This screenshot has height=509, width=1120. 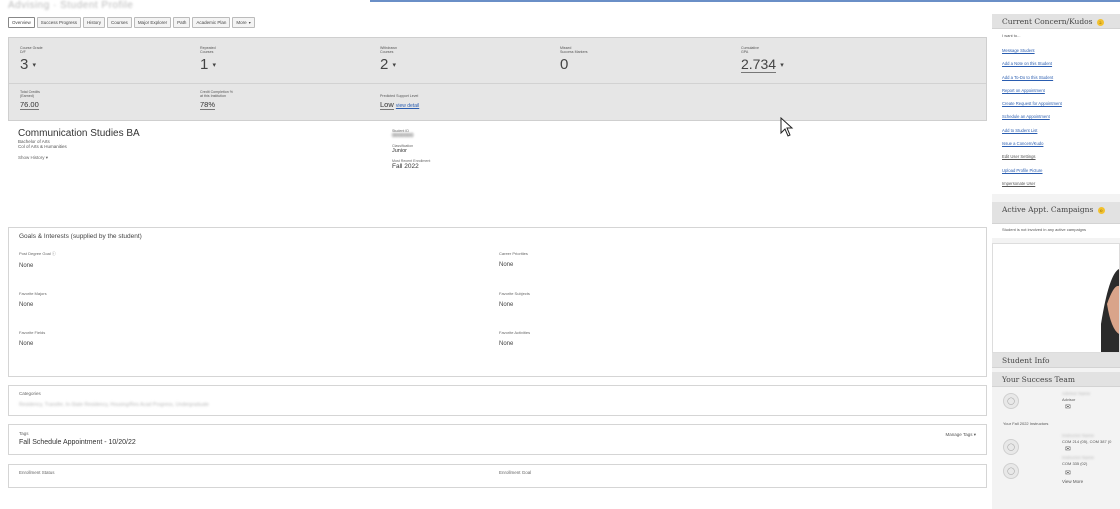 I want to click on action-add-student-list: Add to Student List, so click(x=1056, y=130).